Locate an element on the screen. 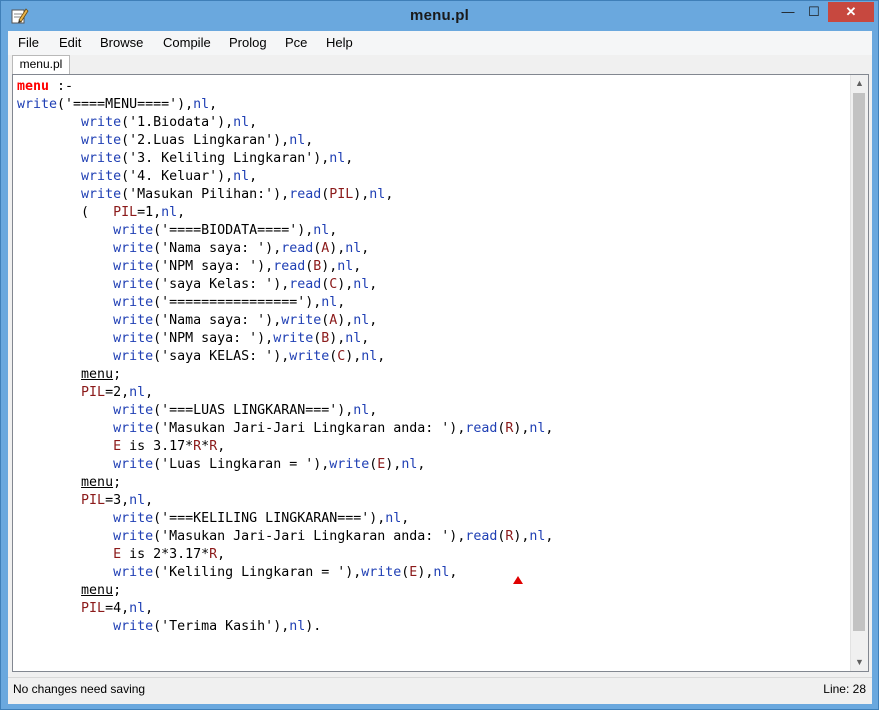  code-line: write('NPM saya: '),read(B),nl, is located at coordinates (285, 267).